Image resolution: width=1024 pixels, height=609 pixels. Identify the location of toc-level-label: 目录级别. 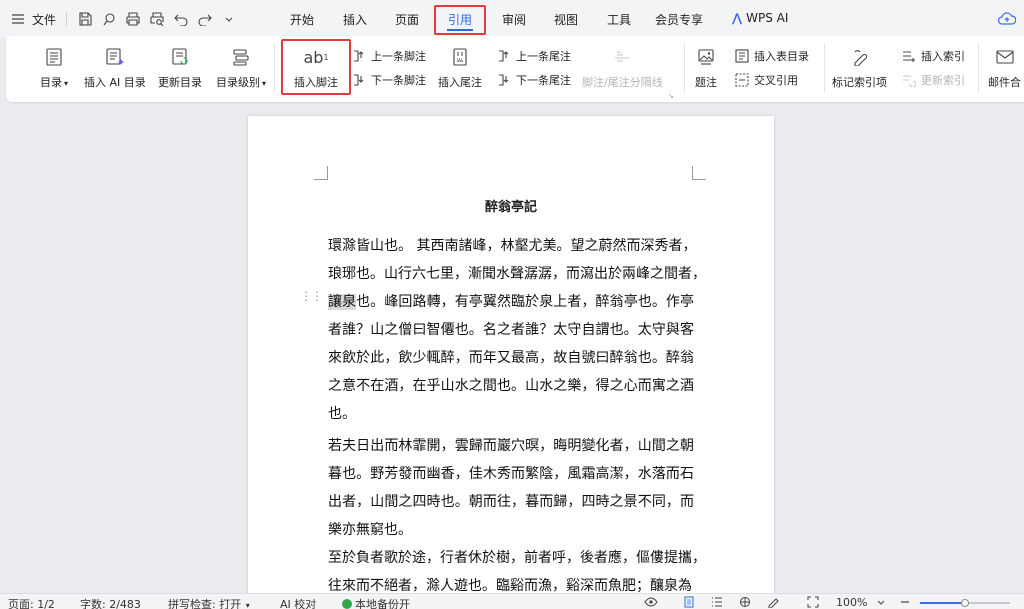
(238, 82).